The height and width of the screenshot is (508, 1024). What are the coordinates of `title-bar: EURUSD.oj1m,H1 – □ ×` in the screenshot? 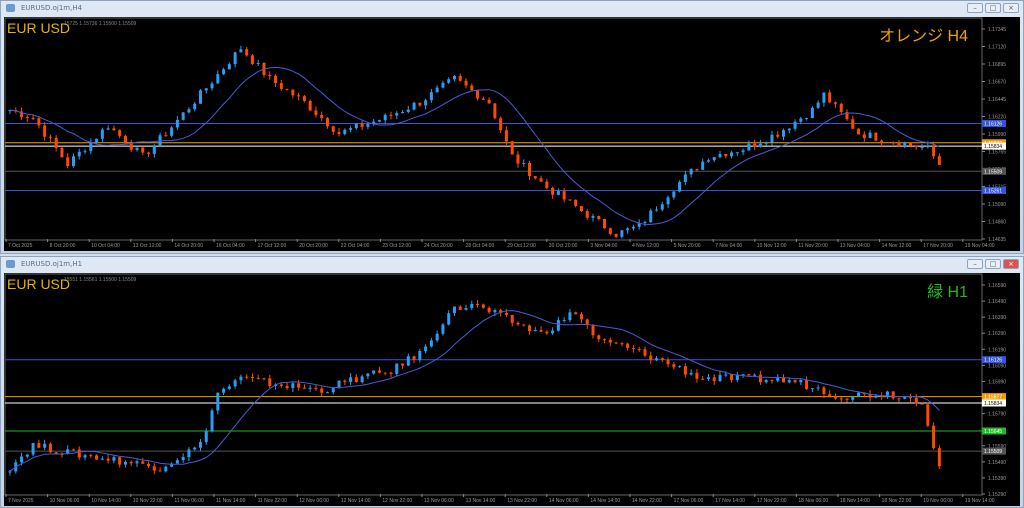 It's located at (512, 264).